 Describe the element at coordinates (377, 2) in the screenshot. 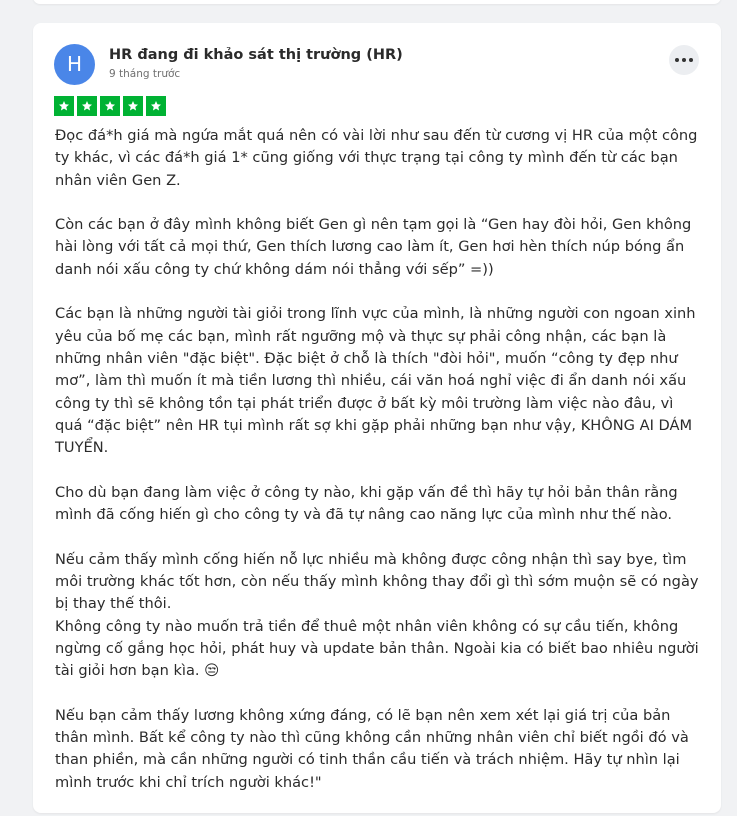

I see `previous-review-card` at that location.